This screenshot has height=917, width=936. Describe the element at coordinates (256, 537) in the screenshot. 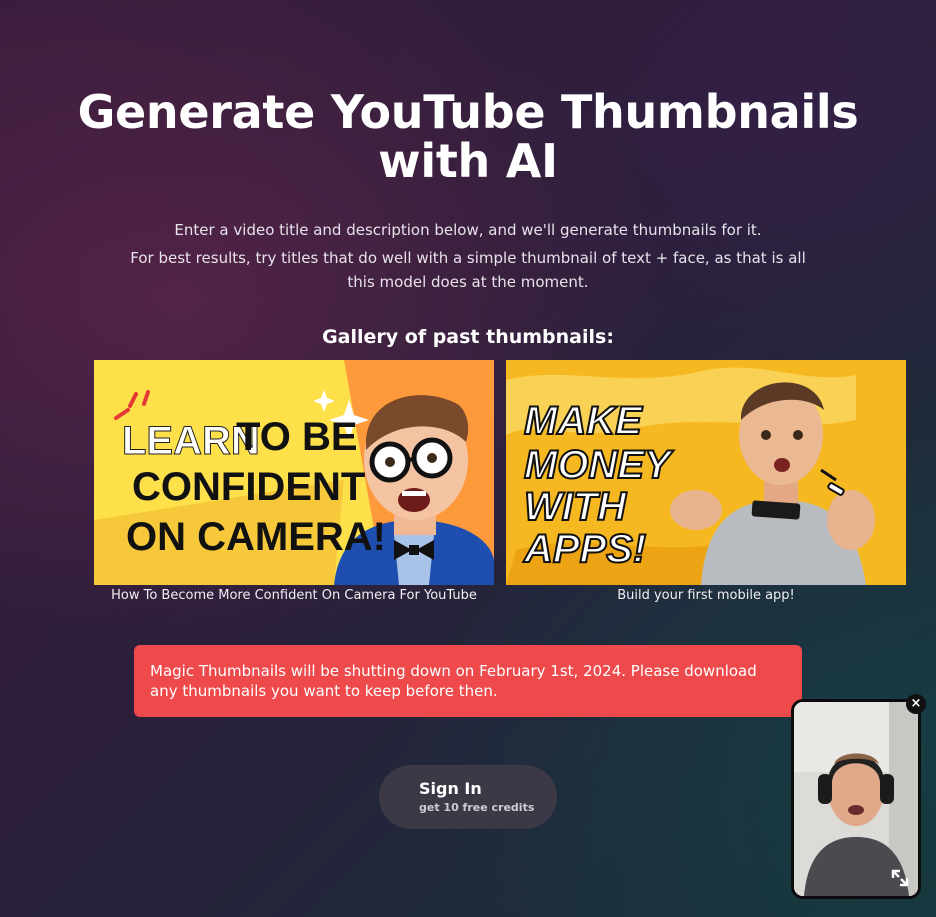

I see `svg-text: ON CAMERA!` at that location.